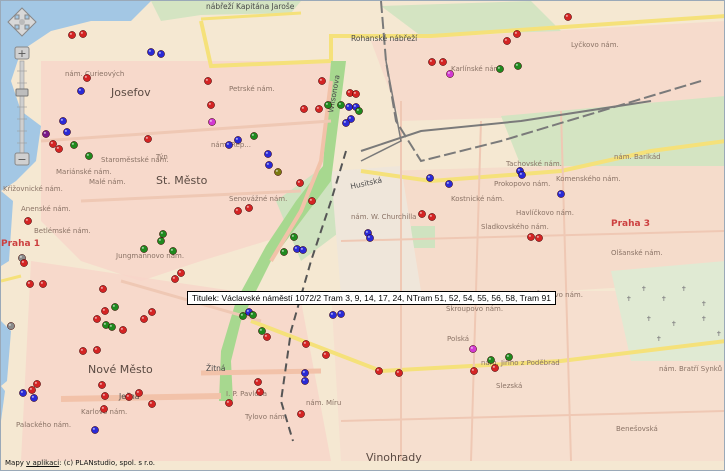  I want to click on map-marker-purple, so click(46, 134).